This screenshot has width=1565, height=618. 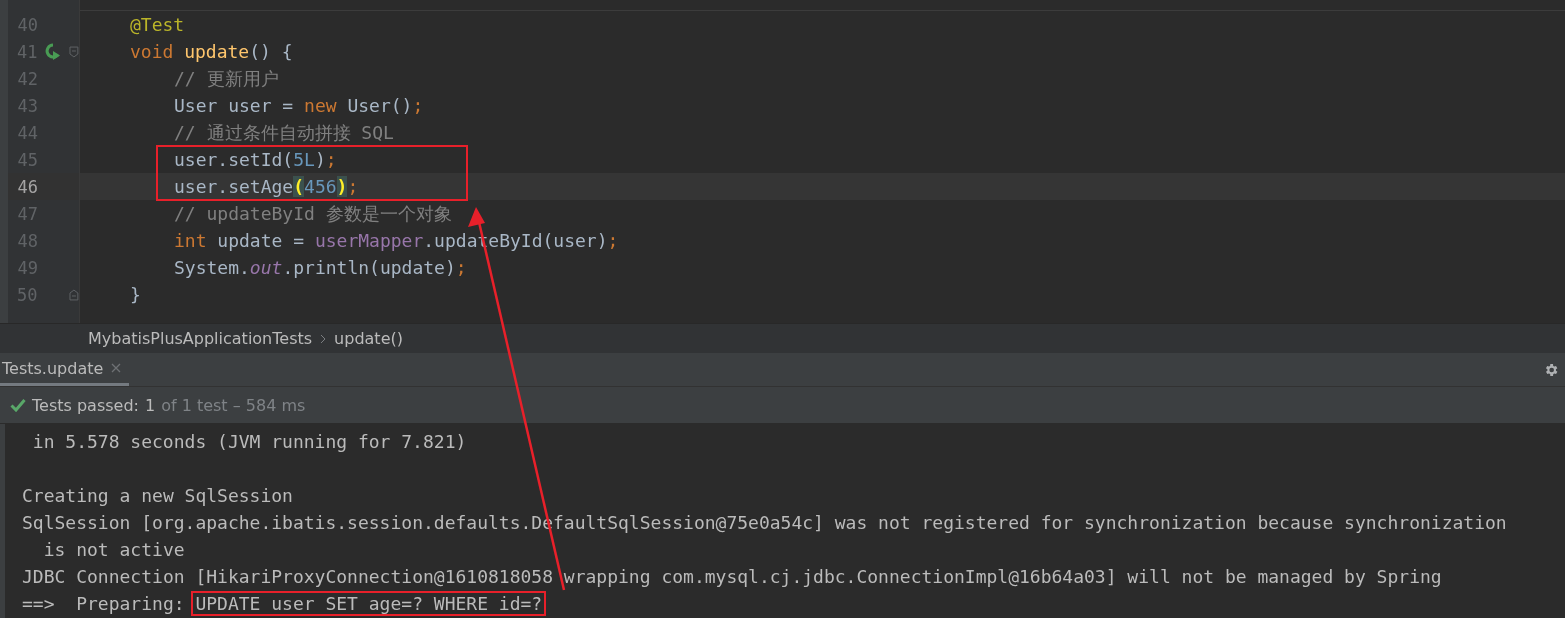 What do you see at coordinates (200, 338) in the screenshot?
I see `breadcrumb-item: MybatisPlusApplicationTests` at bounding box center [200, 338].